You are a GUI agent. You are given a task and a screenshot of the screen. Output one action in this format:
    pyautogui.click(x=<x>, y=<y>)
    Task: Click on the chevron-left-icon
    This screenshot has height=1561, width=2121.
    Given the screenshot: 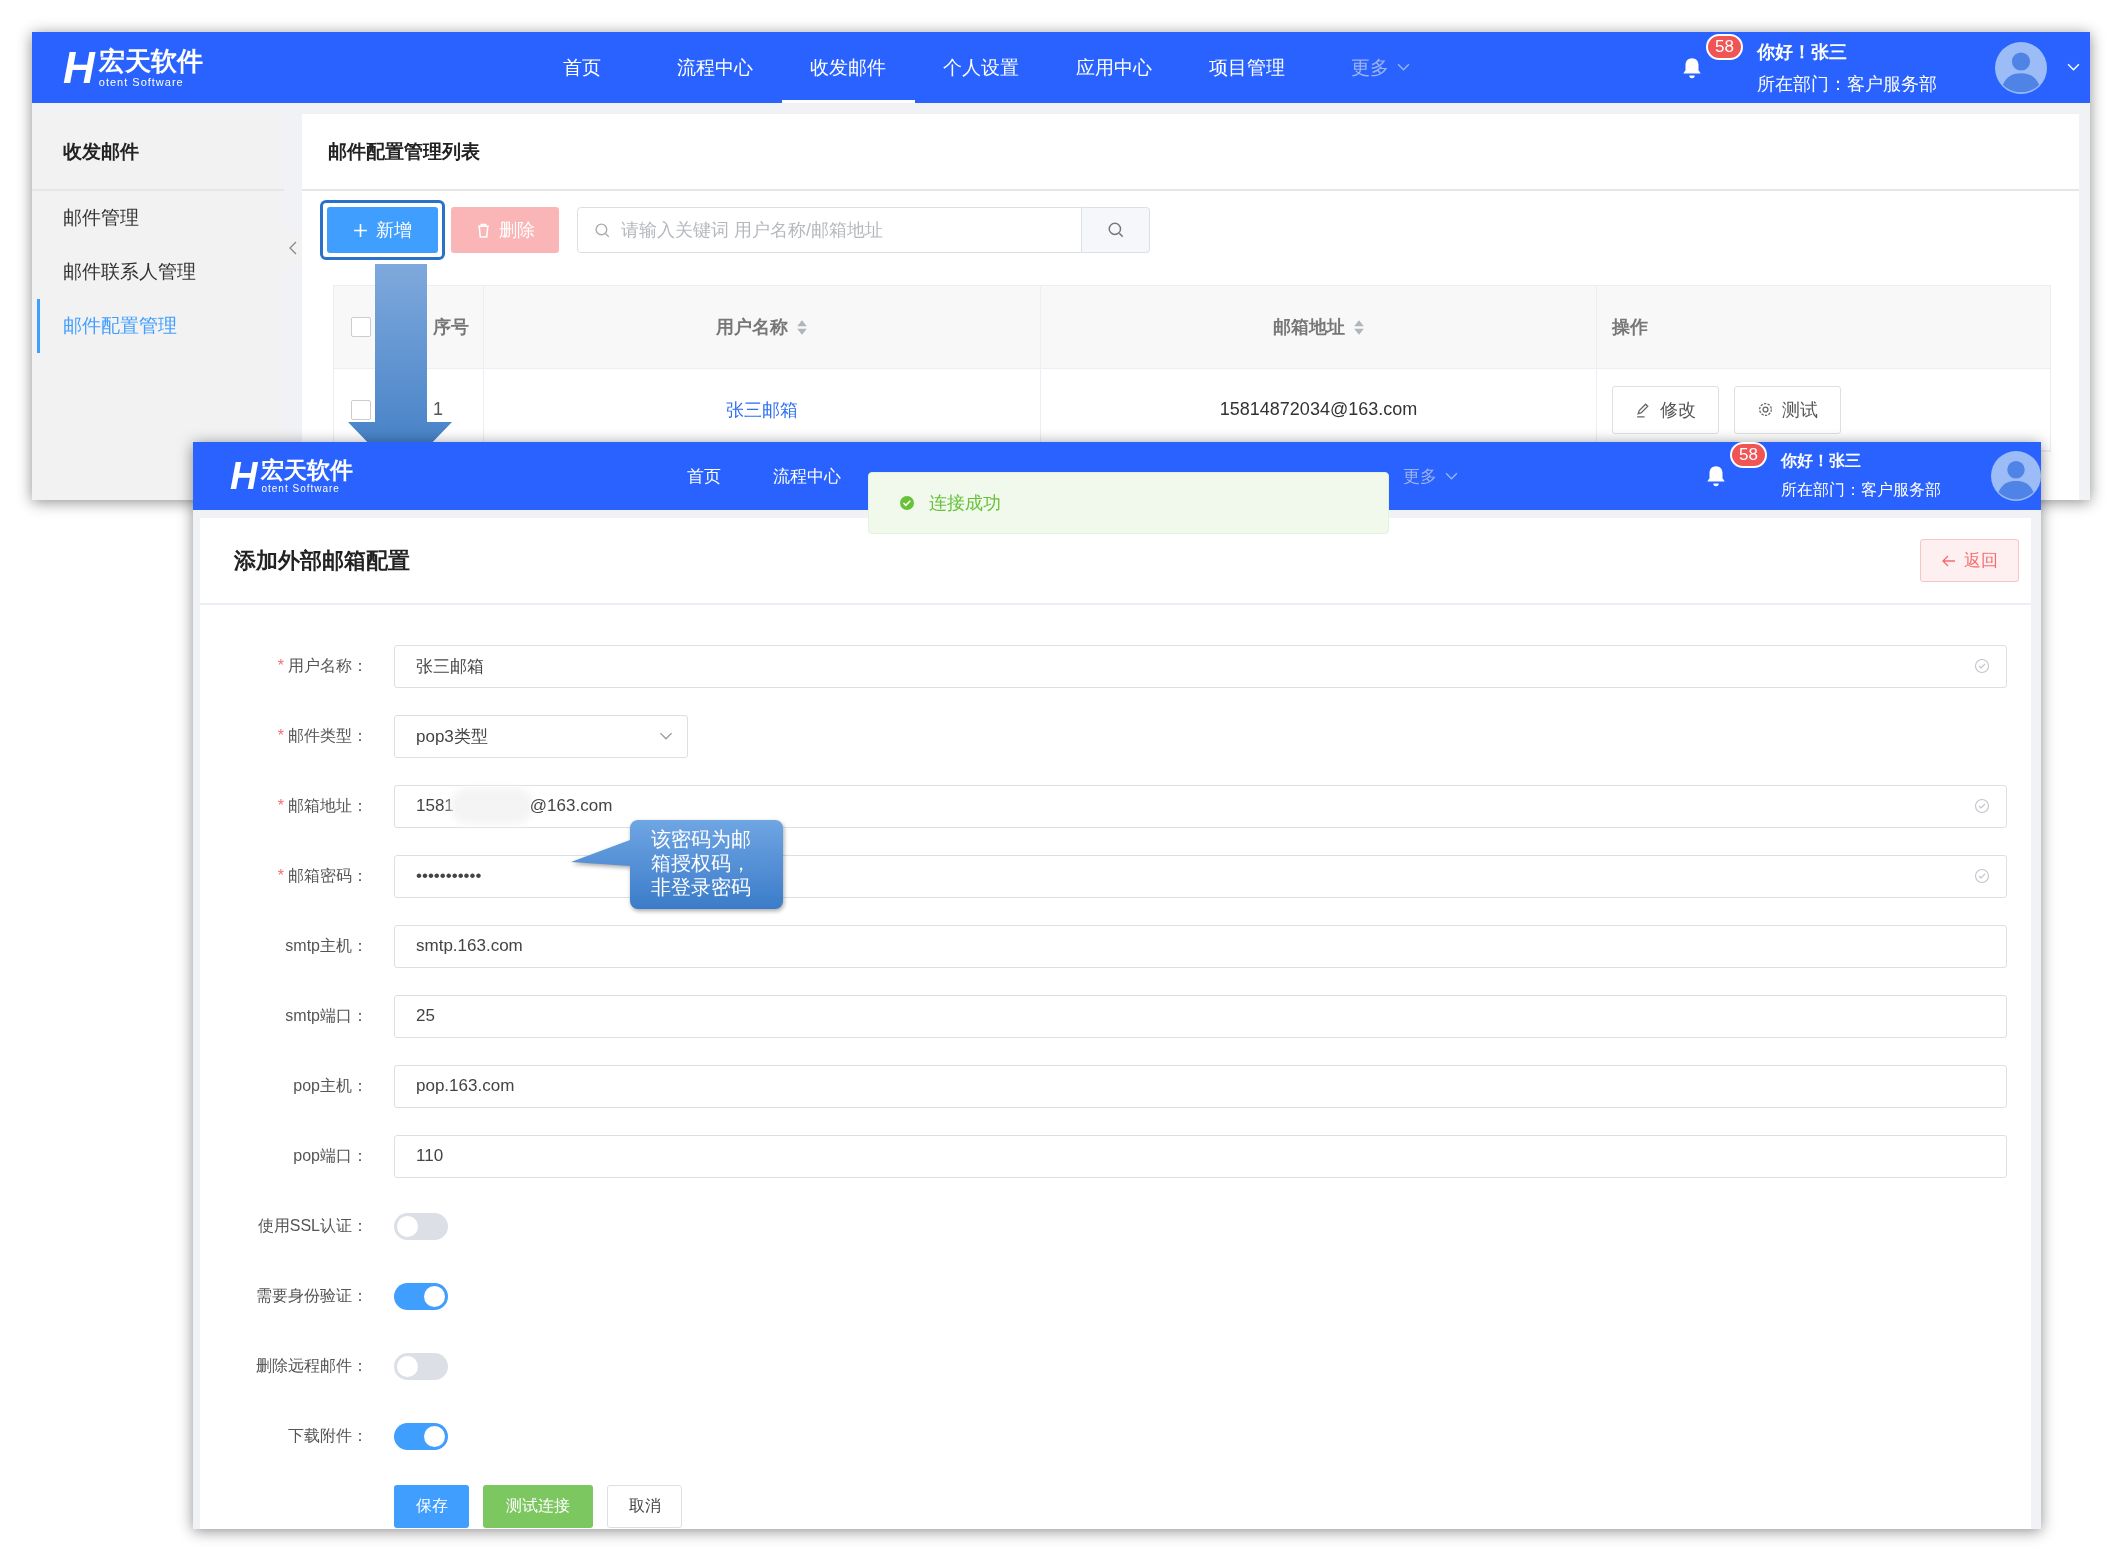 What is the action you would take?
    pyautogui.click(x=293, y=248)
    